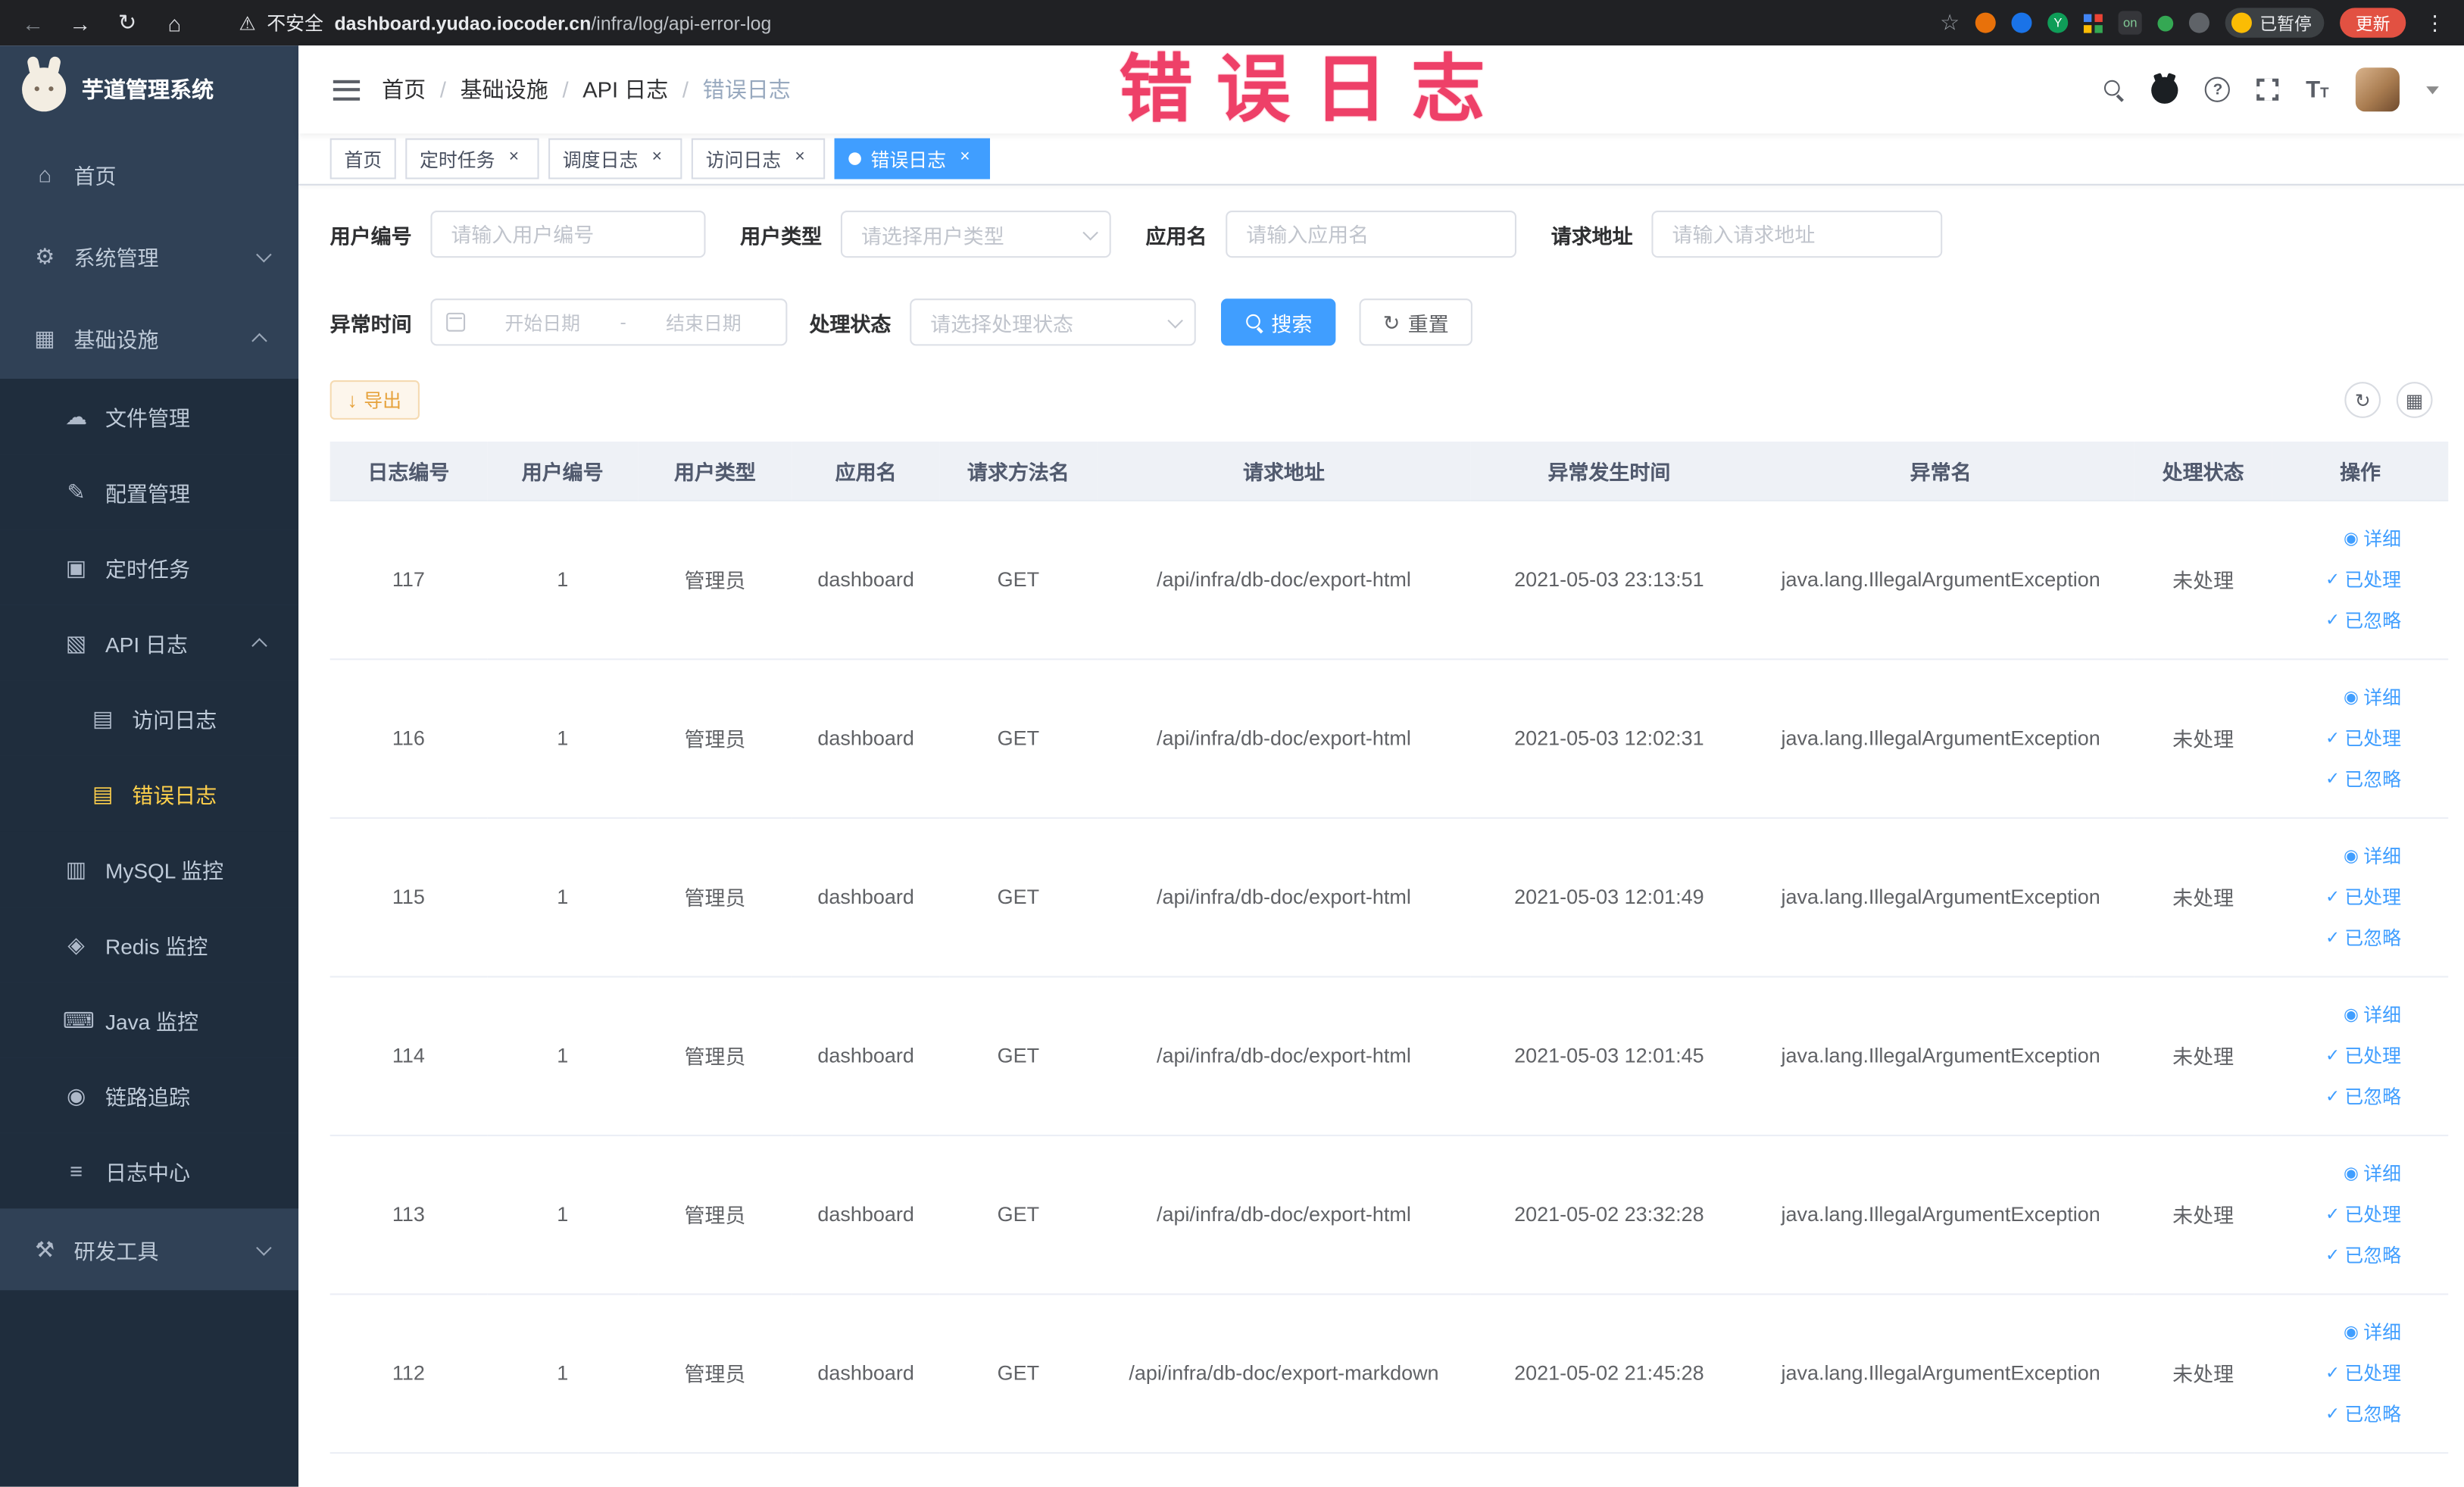 The width and height of the screenshot is (2464, 1487). What do you see at coordinates (174, 22) in the screenshot?
I see `browser-home-icon: ⌂` at bounding box center [174, 22].